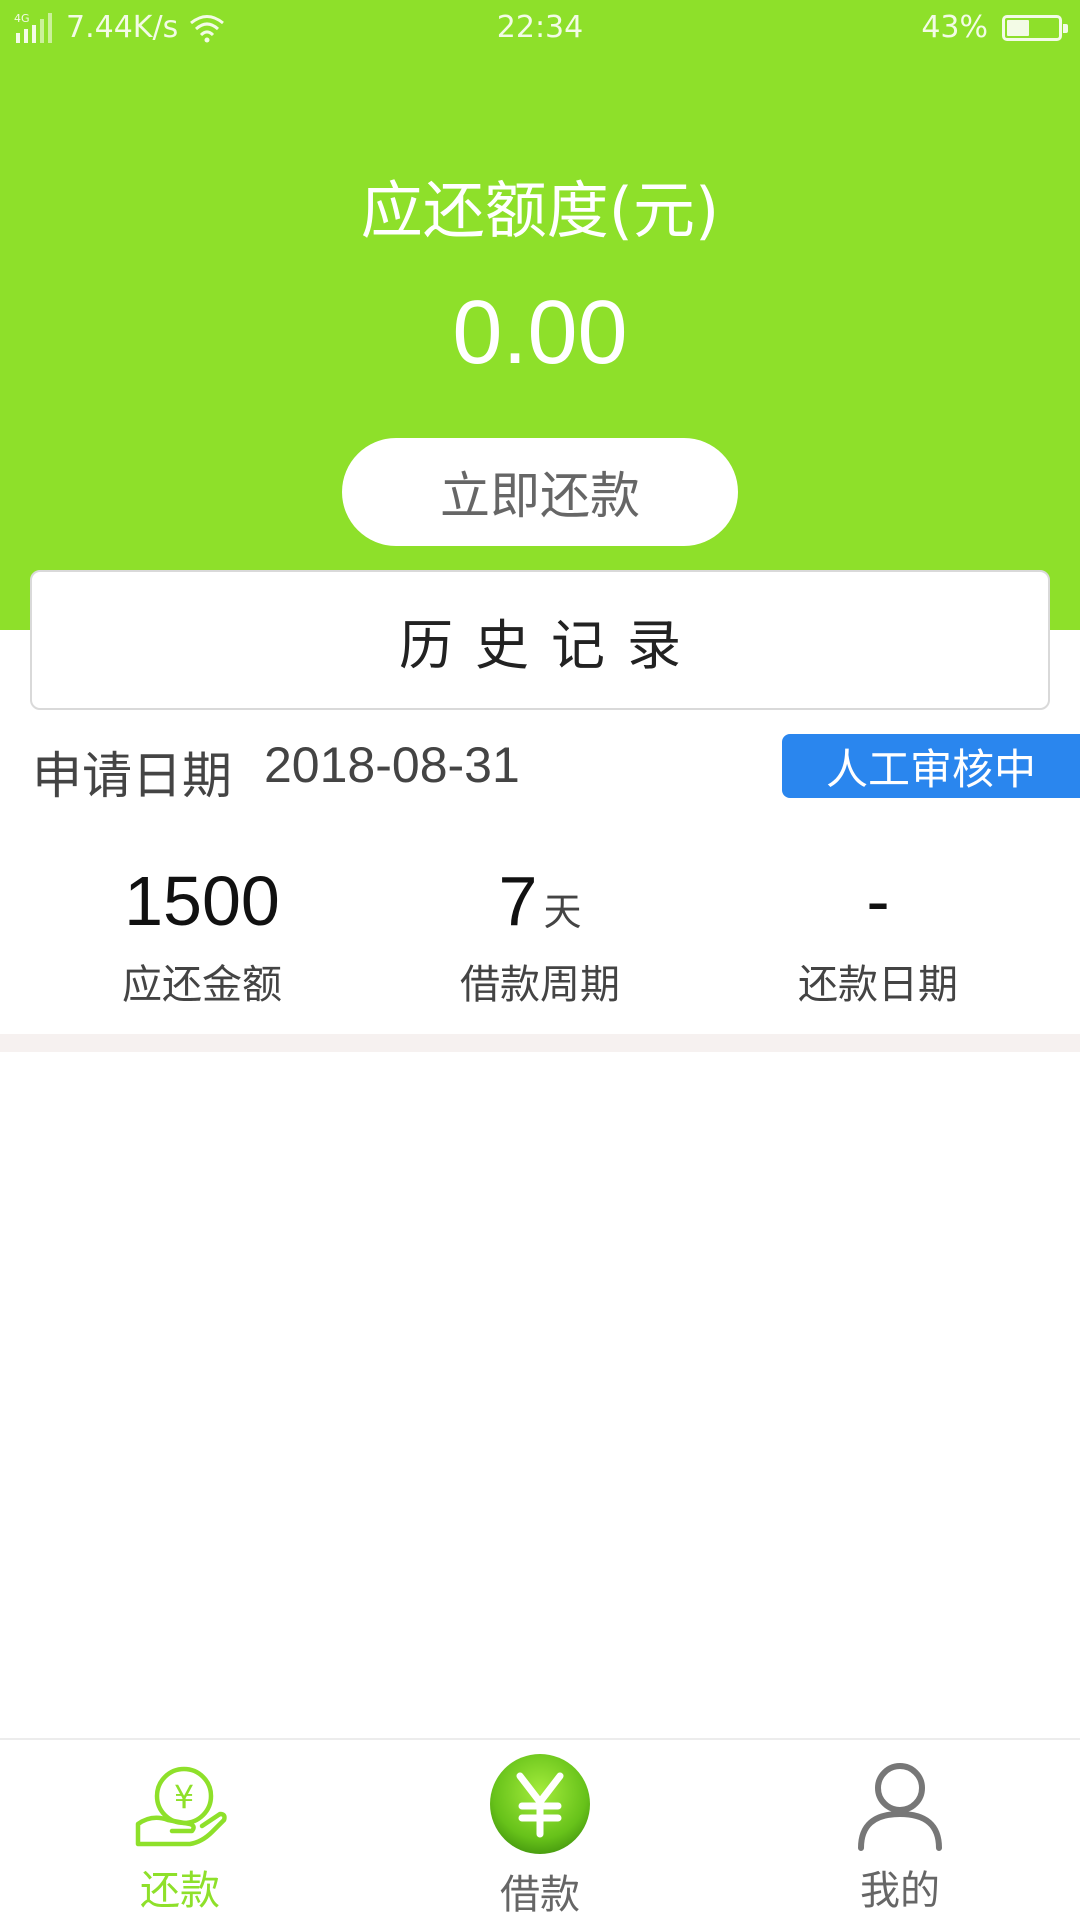 Image resolution: width=1080 pixels, height=1920 pixels. I want to click on tab-label: 借款, so click(540, 1895).